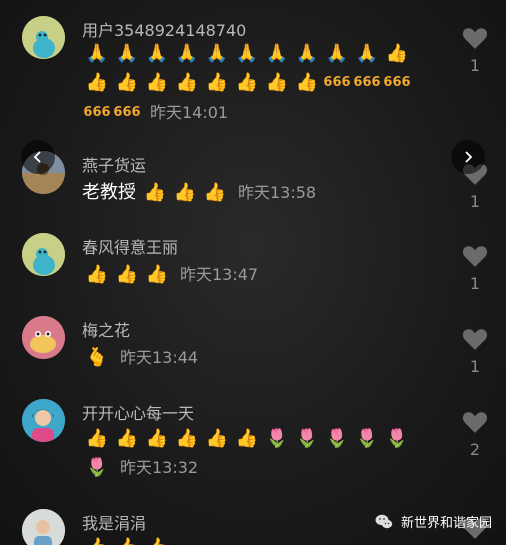 This screenshot has width=506, height=545. I want to click on comment-body: 👍👍👍, so click(252, 538).